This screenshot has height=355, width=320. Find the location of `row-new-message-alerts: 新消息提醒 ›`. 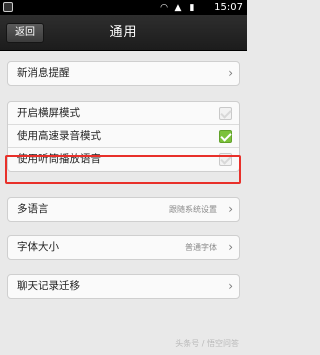

row-new-message-alerts: 新消息提醒 › is located at coordinates (123, 73).